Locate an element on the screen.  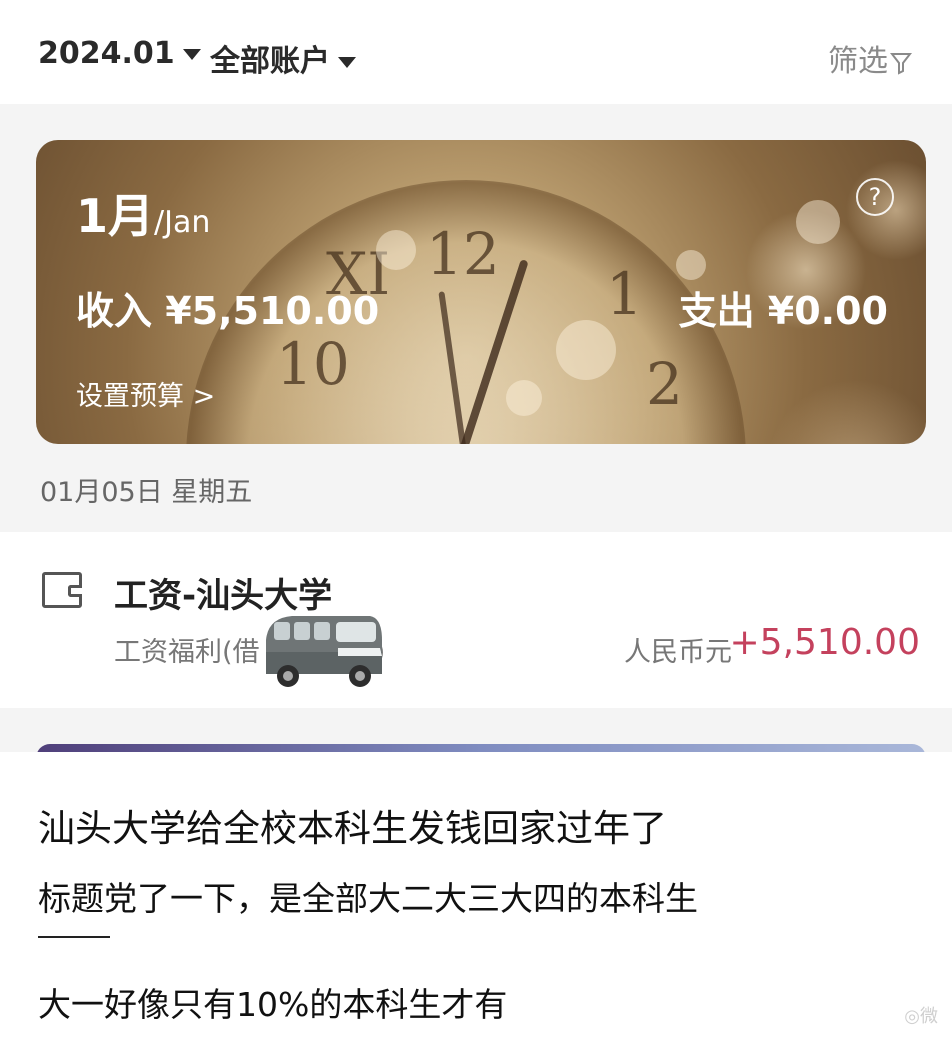
set-budget-link: 设置预算 > is located at coordinates (145, 393).